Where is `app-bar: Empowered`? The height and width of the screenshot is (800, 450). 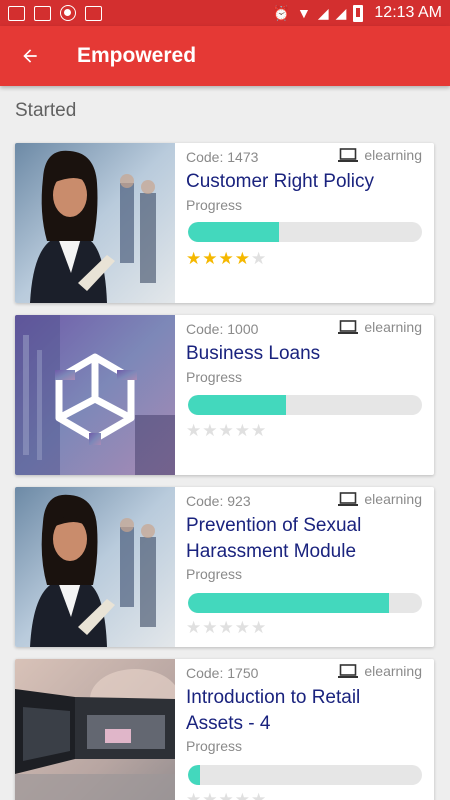 app-bar: Empowered is located at coordinates (225, 56).